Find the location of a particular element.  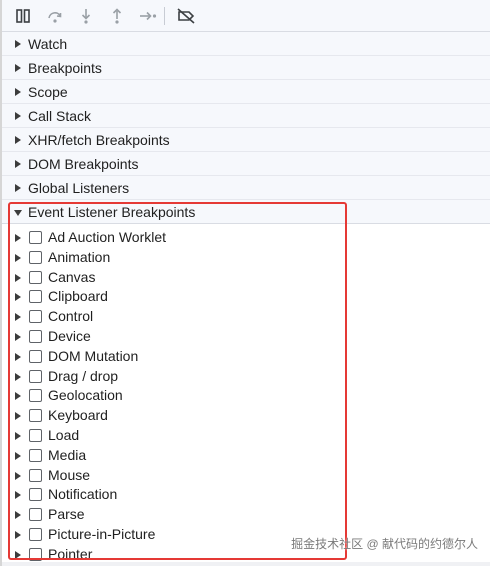

section-dom-breakpoints: DOM Breakpoints is located at coordinates (246, 164).